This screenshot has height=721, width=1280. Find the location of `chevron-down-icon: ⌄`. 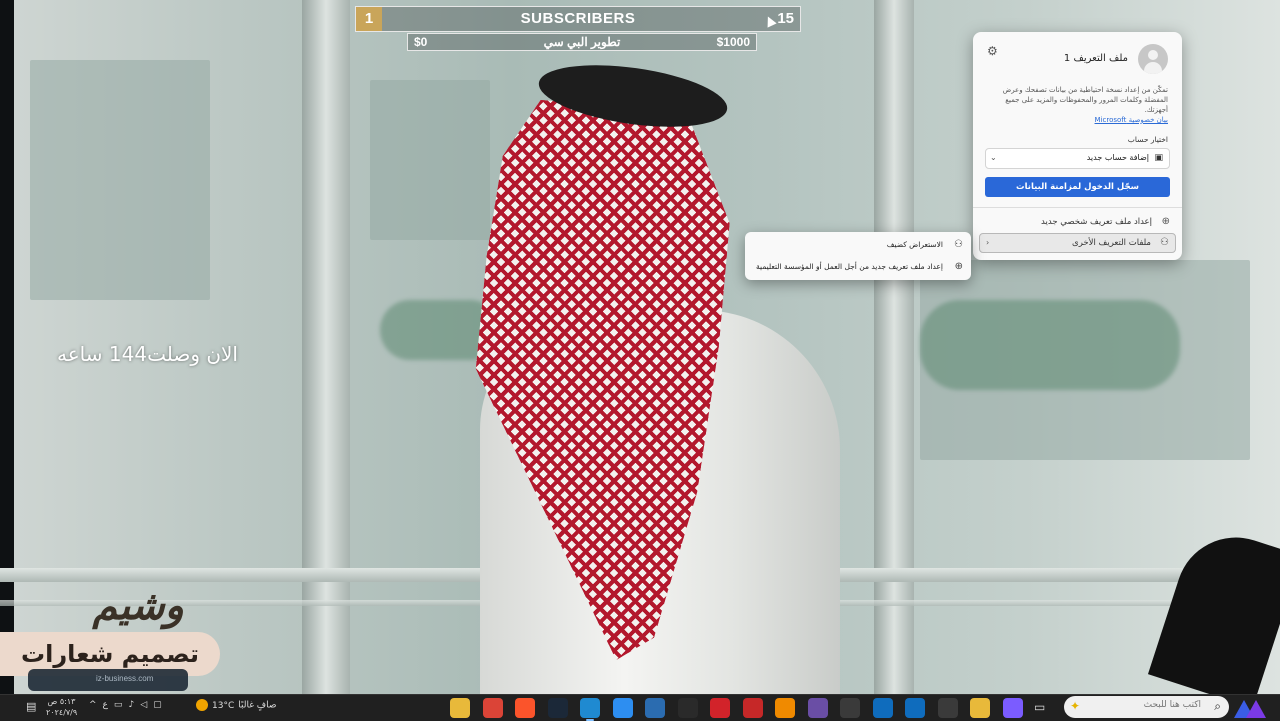

chevron-down-icon: ⌄ is located at coordinates (993, 157).